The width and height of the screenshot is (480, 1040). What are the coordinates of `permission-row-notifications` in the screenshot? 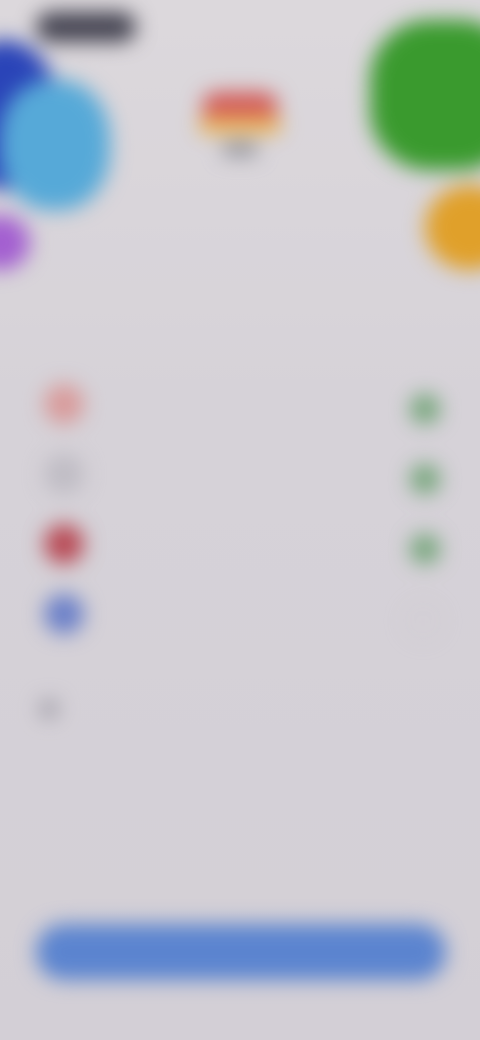 It's located at (242, 415).